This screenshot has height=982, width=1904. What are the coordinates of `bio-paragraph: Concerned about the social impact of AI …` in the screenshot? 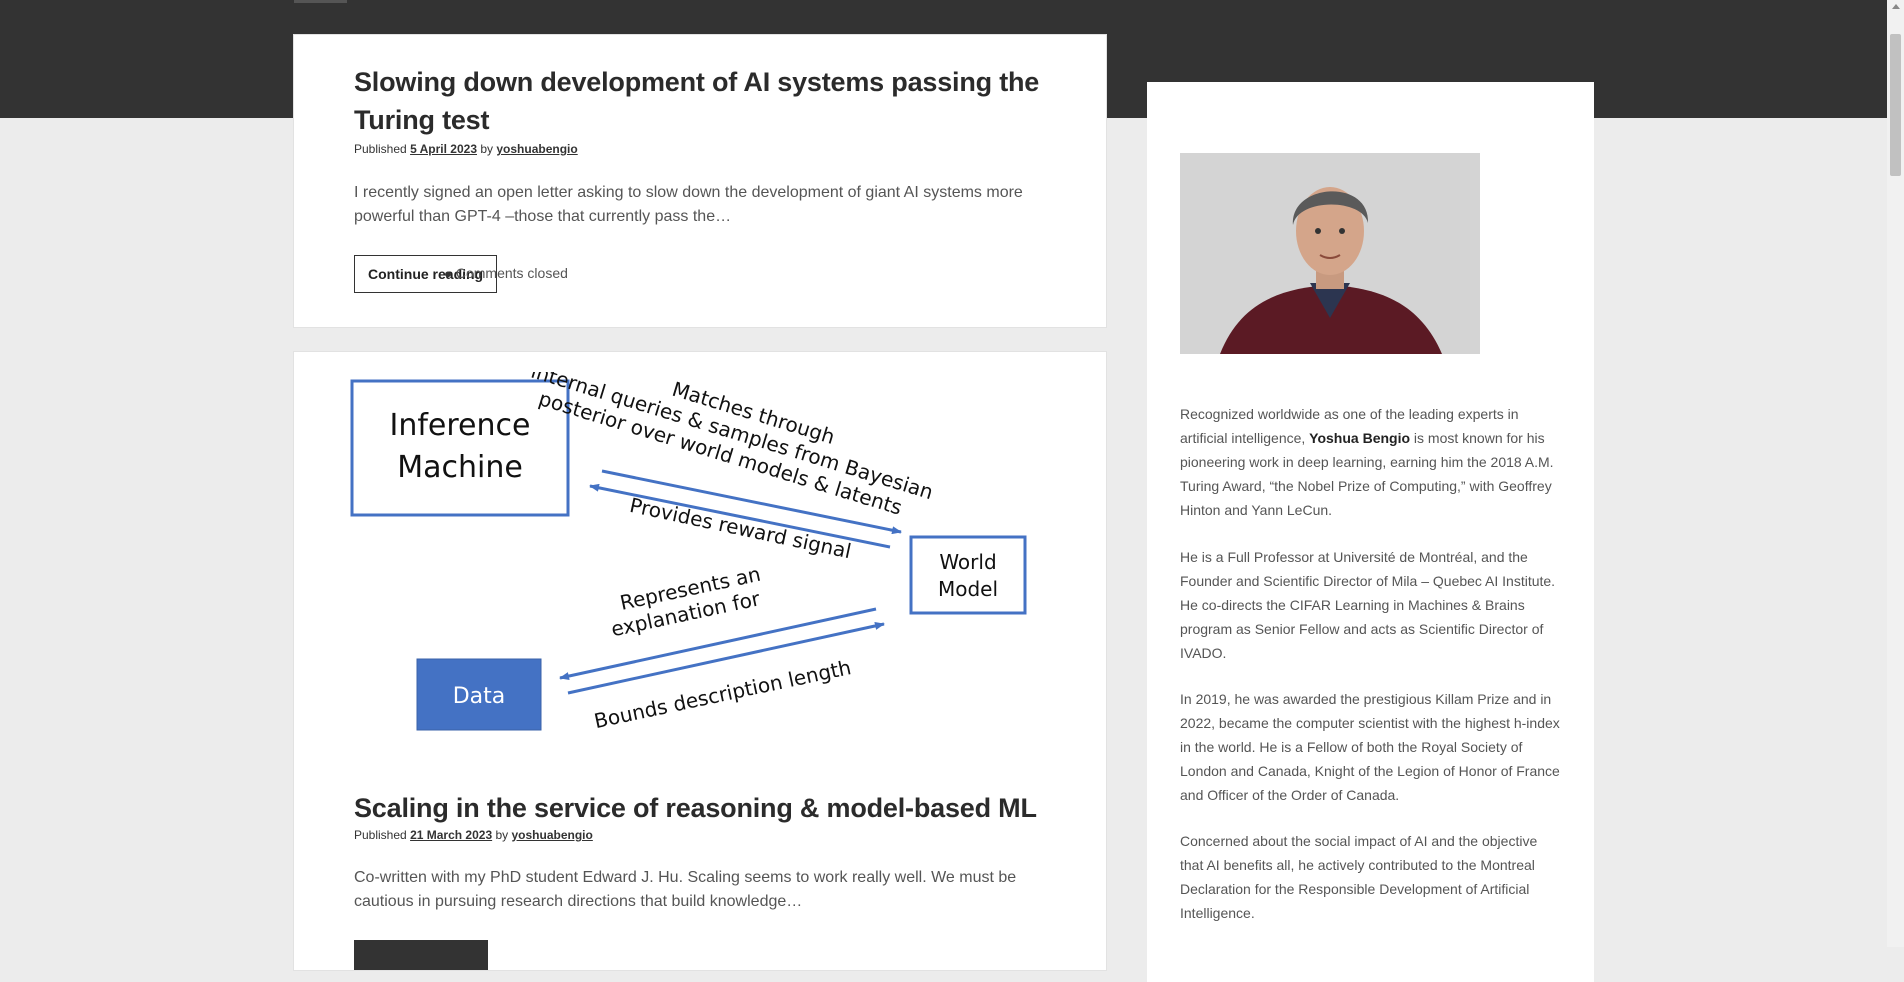 It's located at (1359, 877).